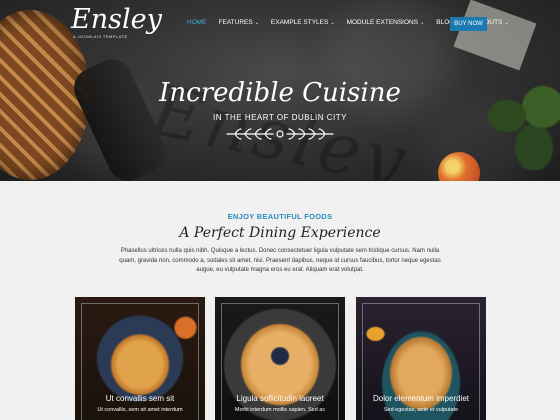  Describe the element at coordinates (140, 398) in the screenshot. I see `card-title: Ut convallis sem sit` at that location.